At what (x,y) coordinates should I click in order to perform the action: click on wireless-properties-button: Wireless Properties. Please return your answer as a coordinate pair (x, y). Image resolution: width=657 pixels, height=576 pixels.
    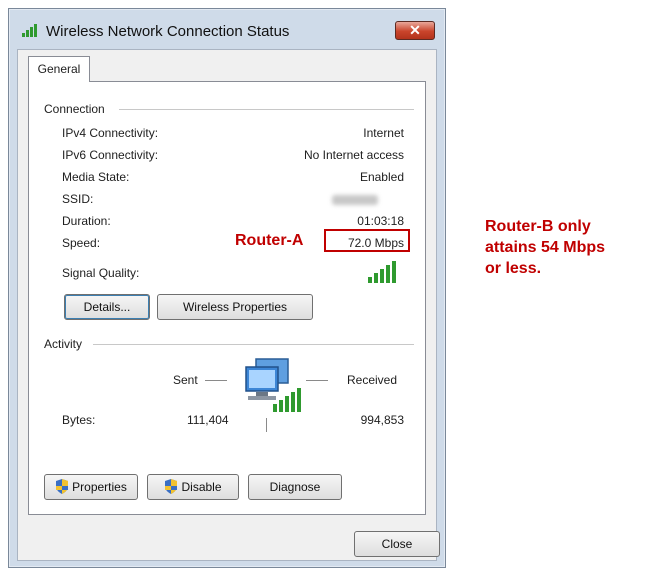
    Looking at the image, I should click on (235, 307).